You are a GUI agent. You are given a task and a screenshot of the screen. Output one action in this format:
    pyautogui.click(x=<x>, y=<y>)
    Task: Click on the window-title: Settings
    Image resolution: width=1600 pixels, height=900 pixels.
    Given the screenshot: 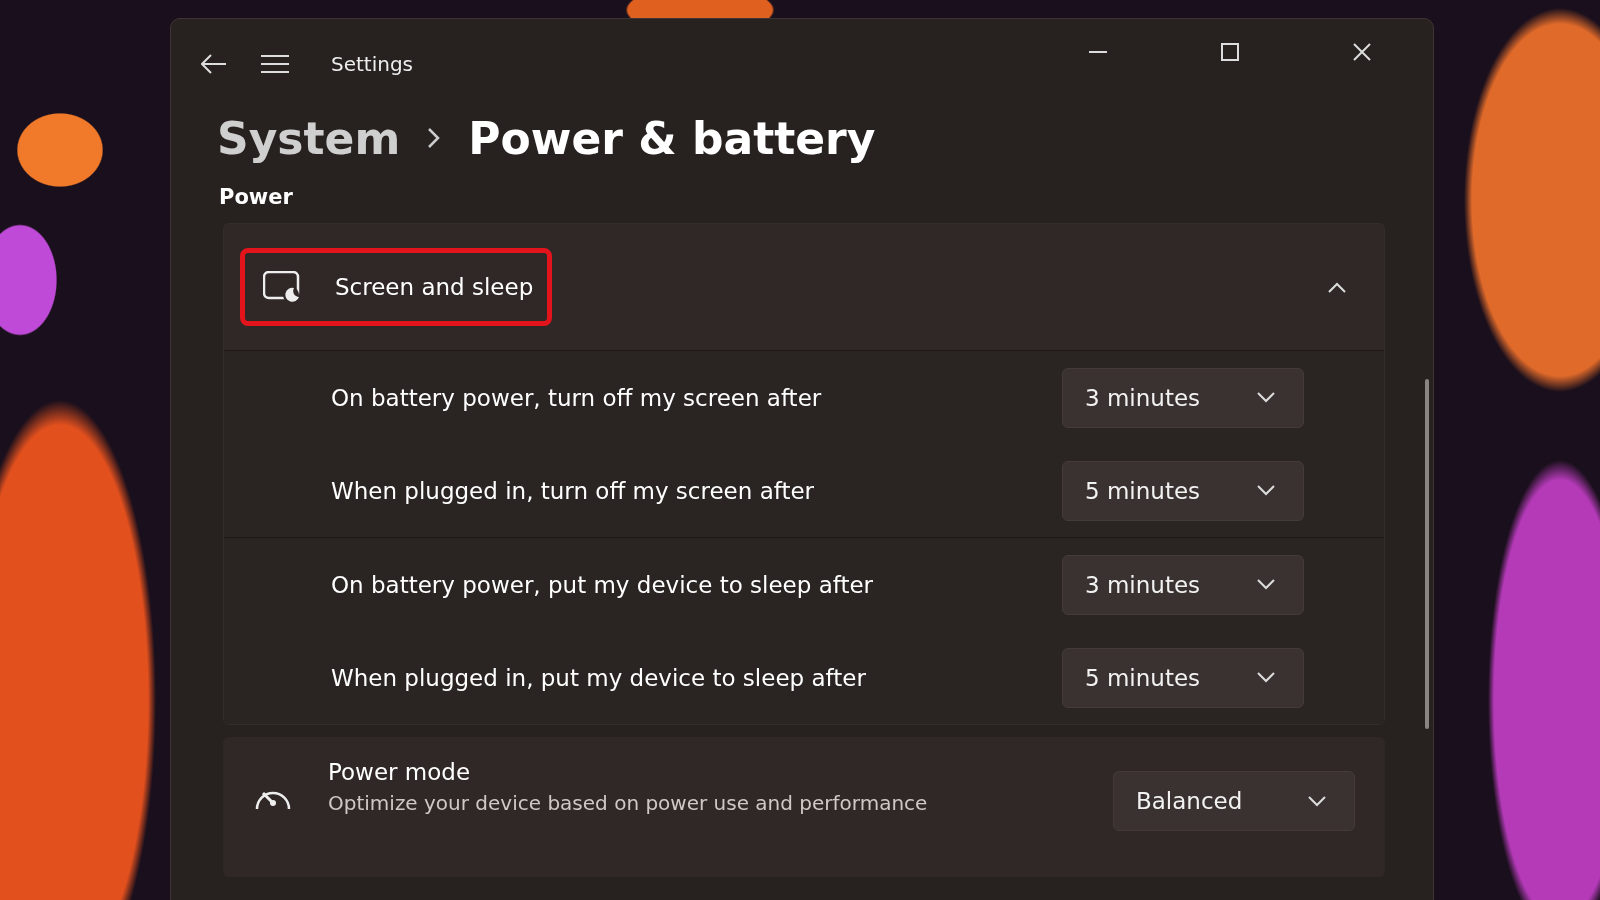 What is the action you would take?
    pyautogui.click(x=372, y=64)
    